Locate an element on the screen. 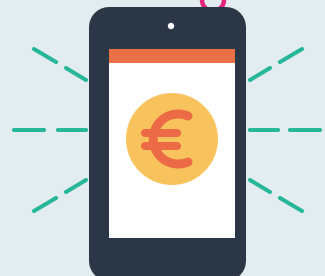  euro-coin is located at coordinates (172, 139).